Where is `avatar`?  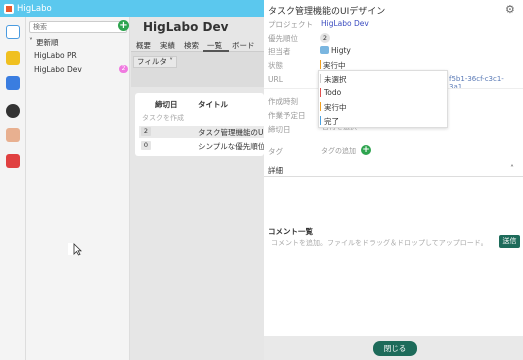
avatar is located at coordinates (324, 50).